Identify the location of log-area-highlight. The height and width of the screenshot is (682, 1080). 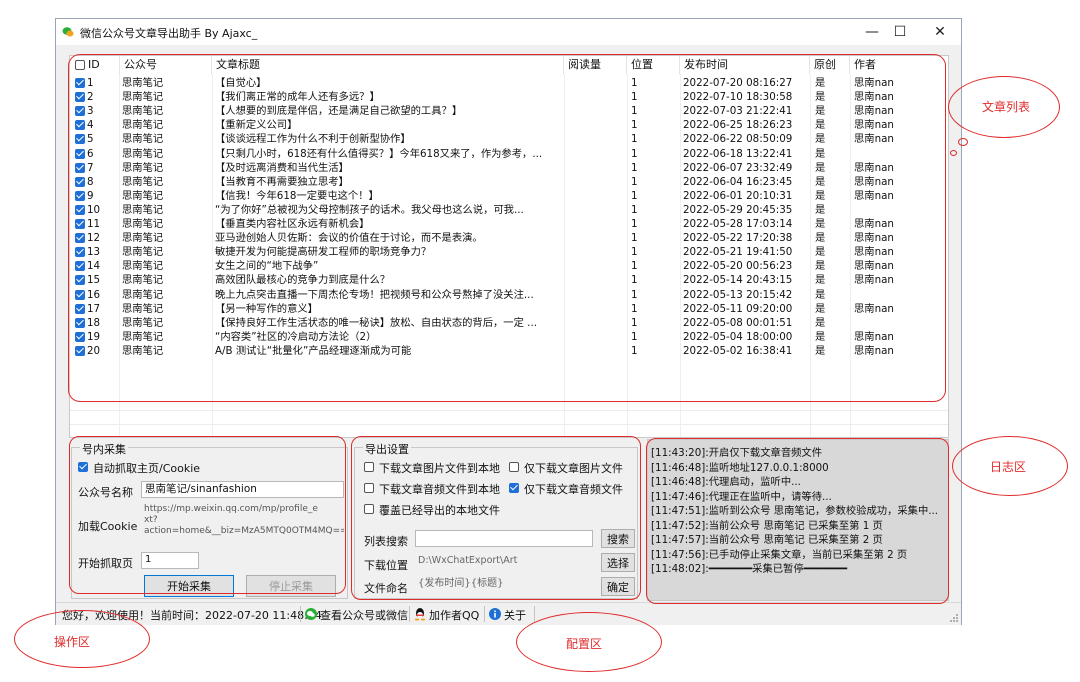
(797, 521).